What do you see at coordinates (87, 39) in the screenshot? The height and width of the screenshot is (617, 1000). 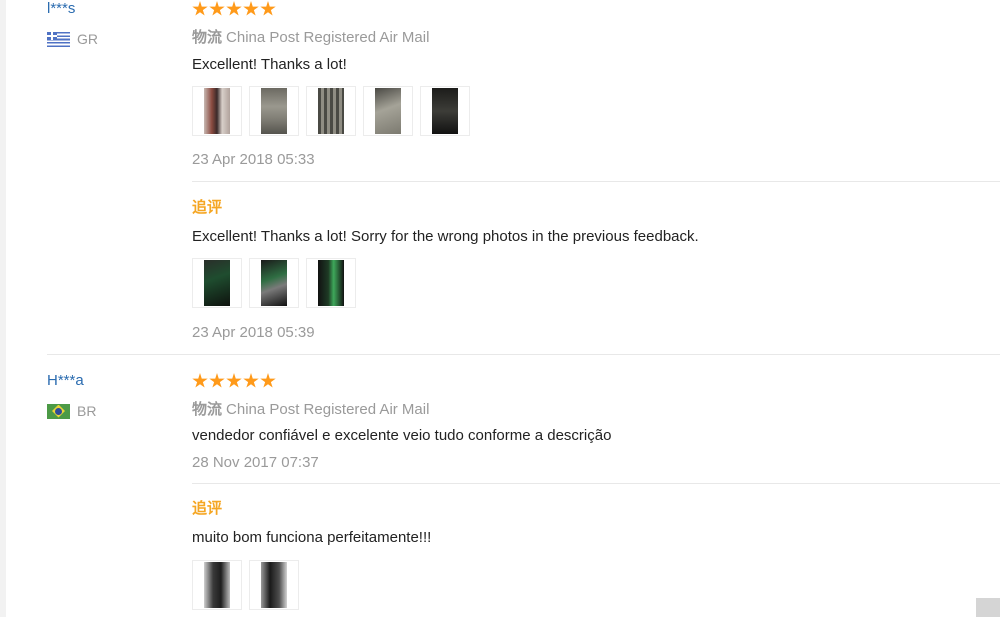 I see `country-code: GR` at bounding box center [87, 39].